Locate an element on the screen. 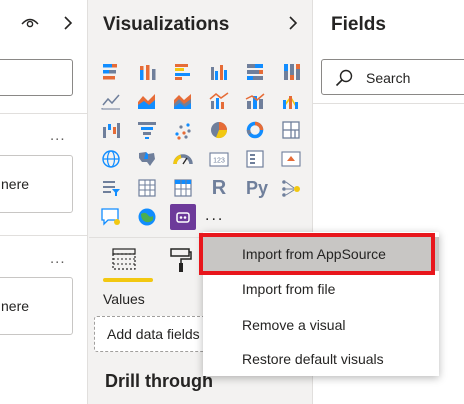 The image size is (464, 404). stacked-bar-icon is located at coordinates (111, 72).